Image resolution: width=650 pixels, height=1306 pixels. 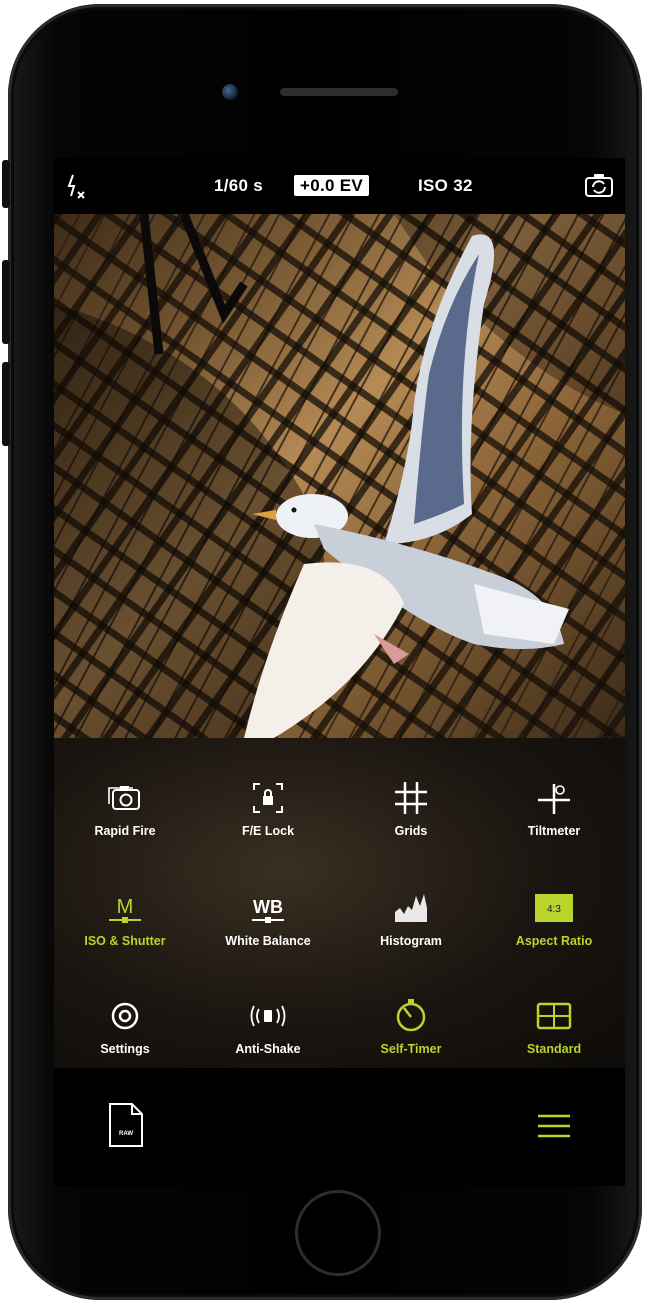 I want to click on front-camera, so click(x=230, y=92).